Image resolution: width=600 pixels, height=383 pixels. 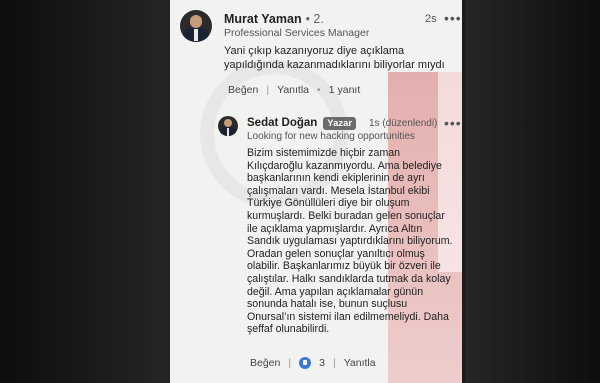 I want to click on reply-avatar, so click(x=228, y=126).